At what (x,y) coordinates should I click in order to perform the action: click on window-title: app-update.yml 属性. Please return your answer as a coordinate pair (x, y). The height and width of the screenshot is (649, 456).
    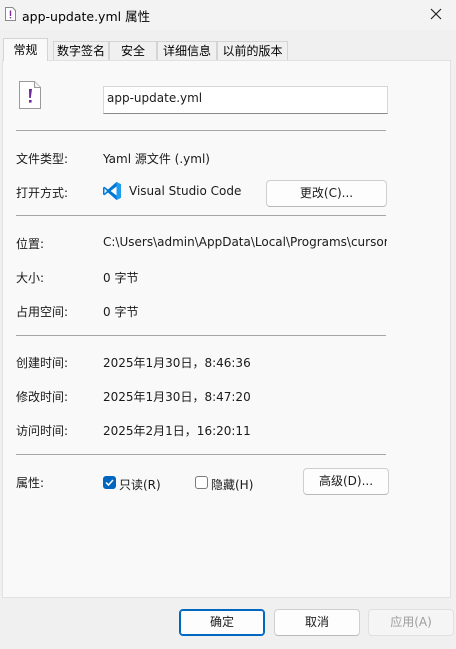
    Looking at the image, I should click on (86, 16).